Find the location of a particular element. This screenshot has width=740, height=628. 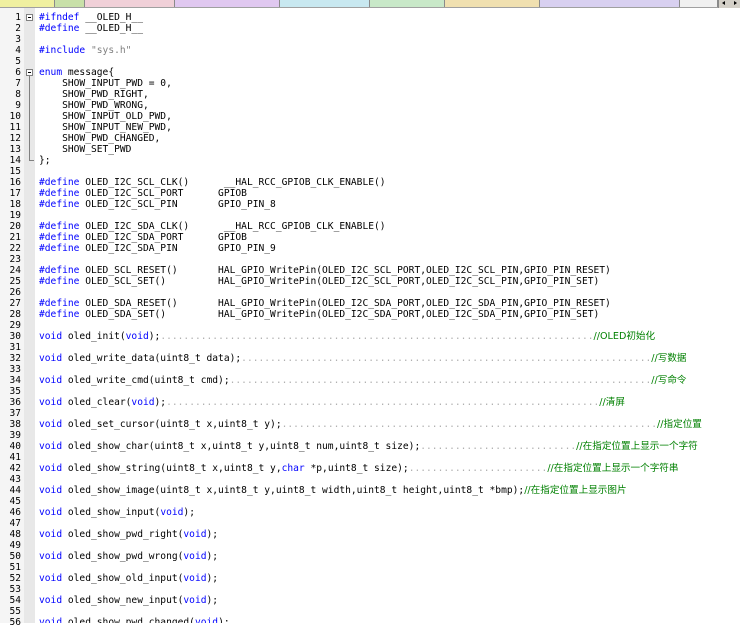

line-number: 46 is located at coordinates (15, 512).